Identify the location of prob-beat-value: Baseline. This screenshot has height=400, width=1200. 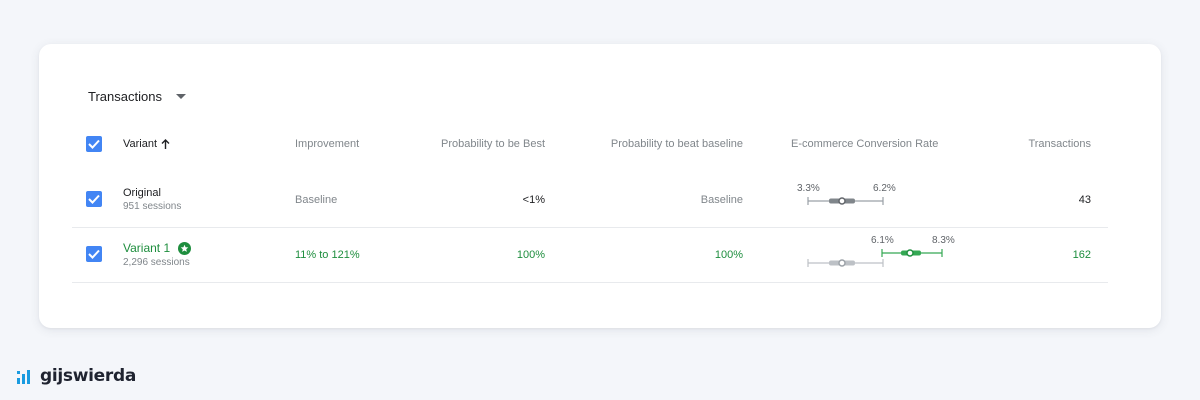
(721, 200).